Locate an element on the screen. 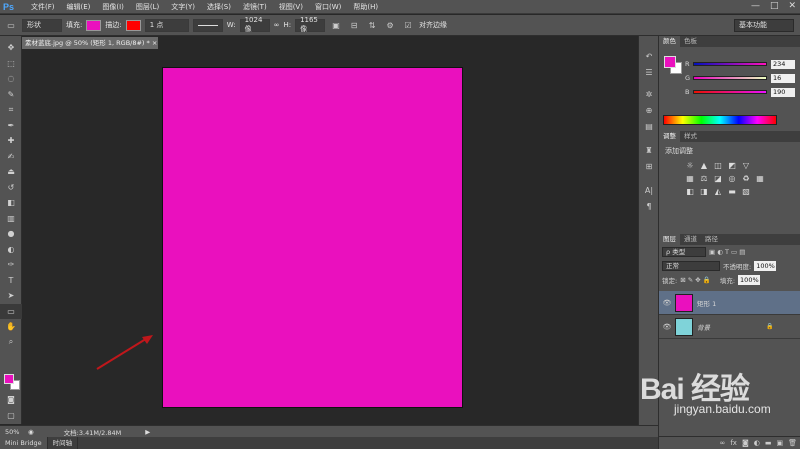 This screenshot has width=800, height=449. link-layers-icon: ∞ is located at coordinates (723, 443).